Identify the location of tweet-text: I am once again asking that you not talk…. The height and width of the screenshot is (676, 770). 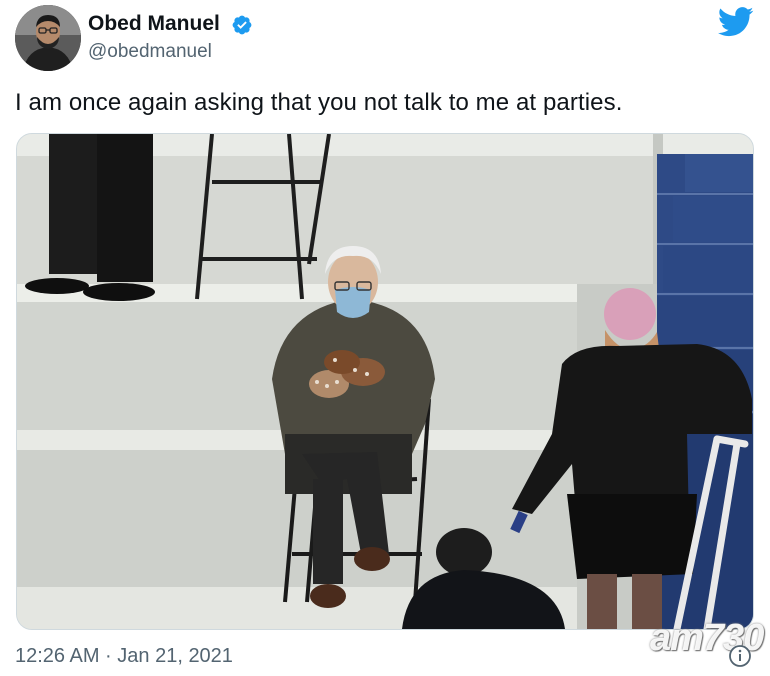
(319, 102).